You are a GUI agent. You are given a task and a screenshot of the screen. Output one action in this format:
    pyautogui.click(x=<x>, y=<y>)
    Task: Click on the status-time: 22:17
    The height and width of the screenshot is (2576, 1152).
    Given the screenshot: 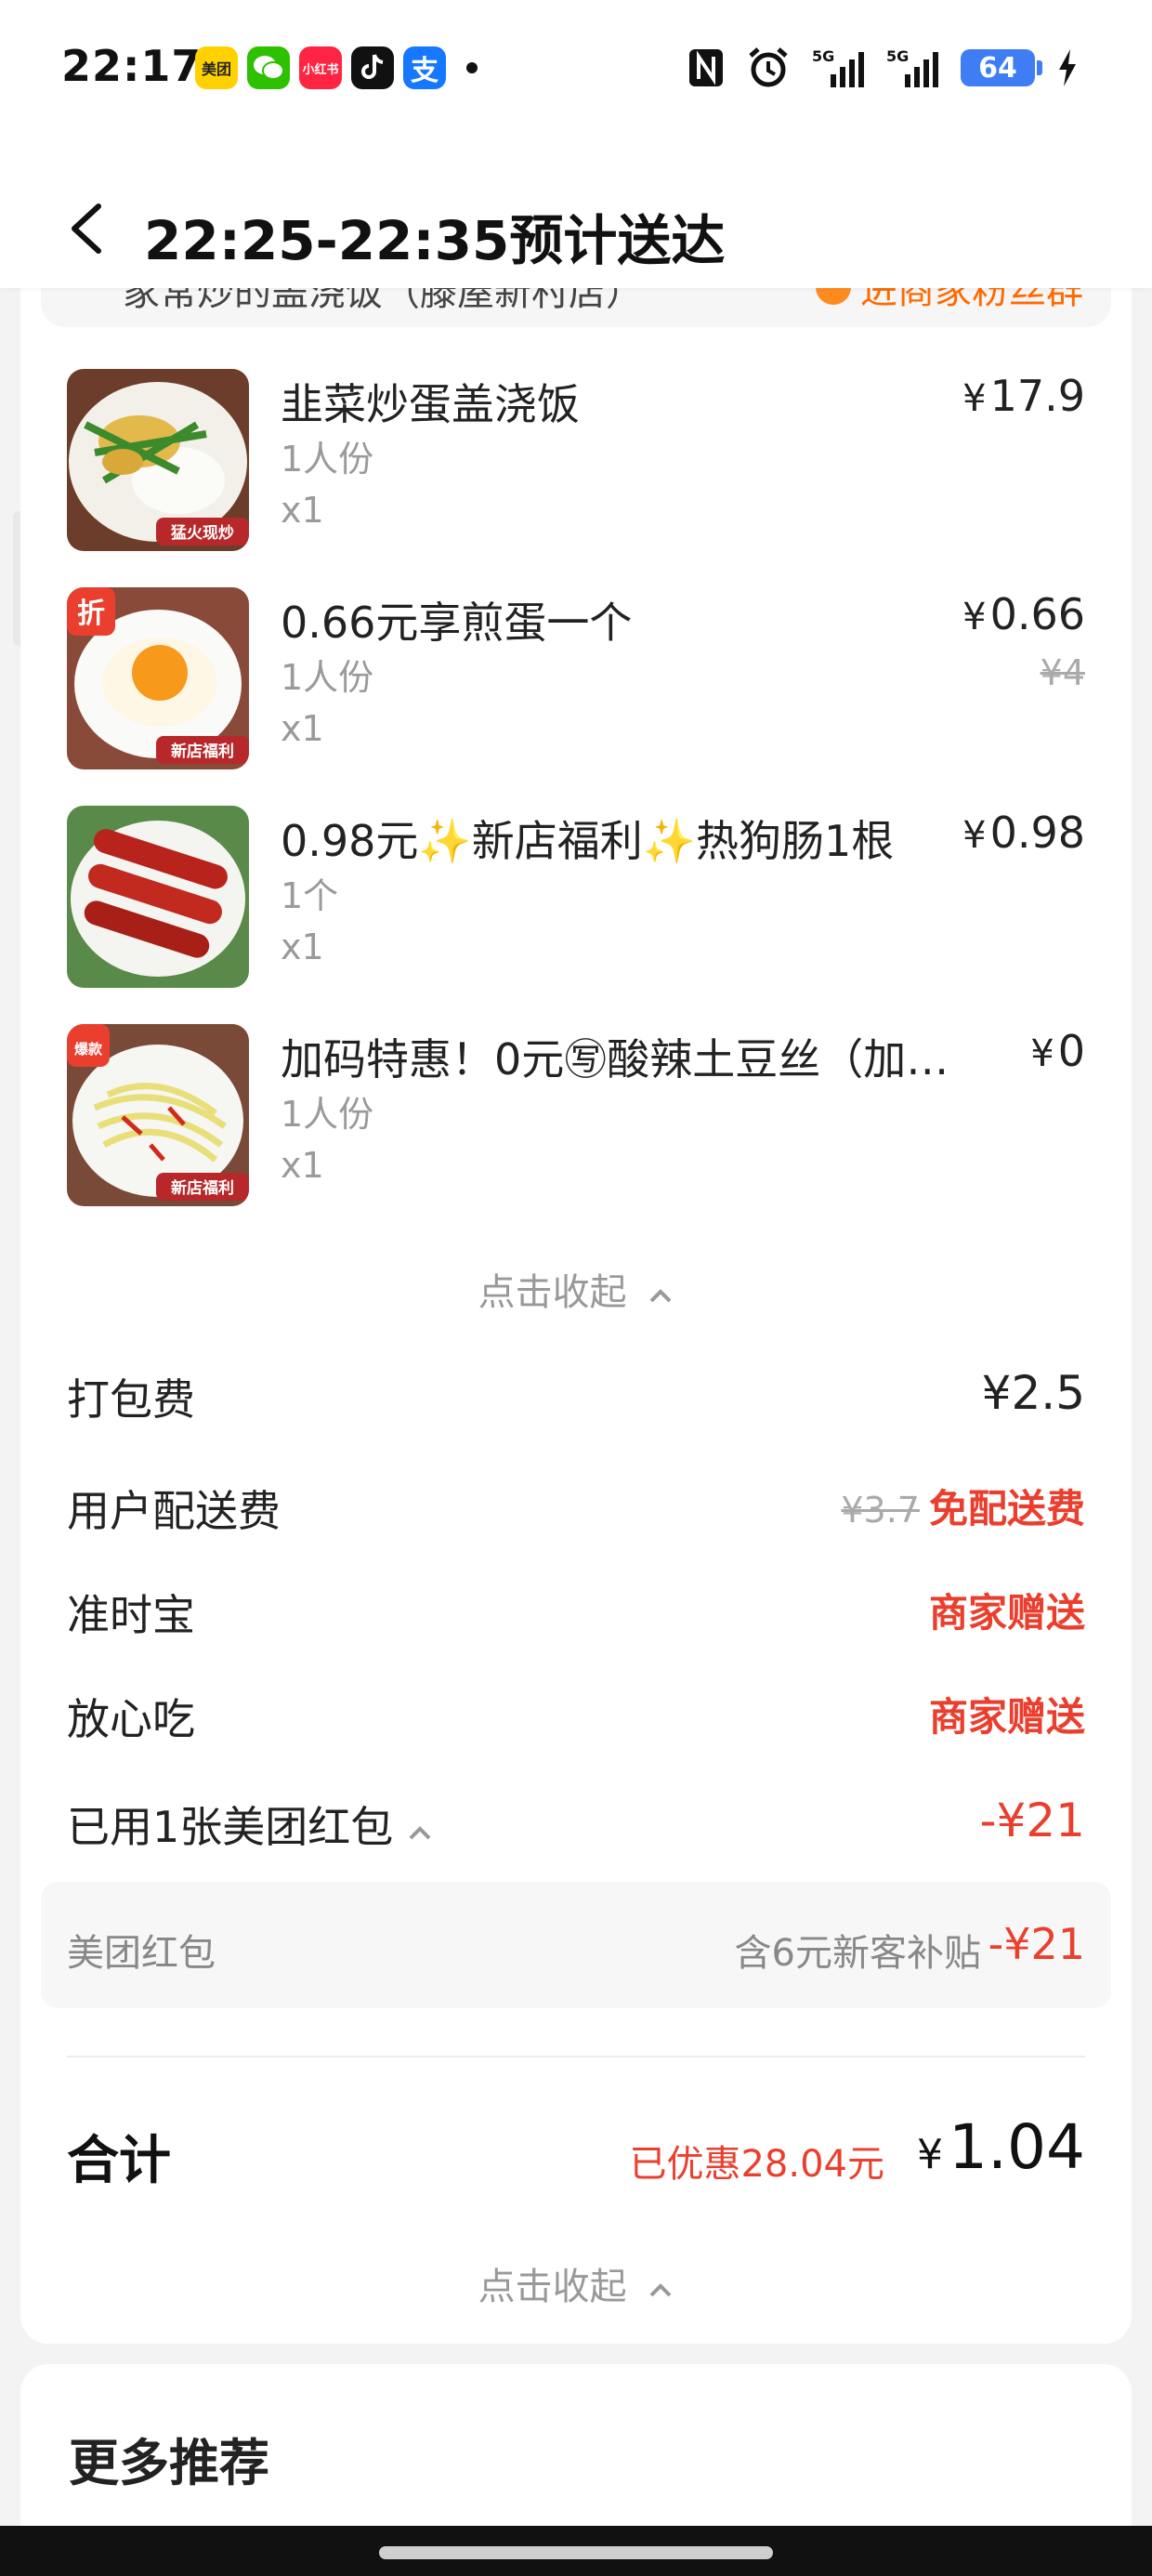 What is the action you would take?
    pyautogui.click(x=132, y=66)
    